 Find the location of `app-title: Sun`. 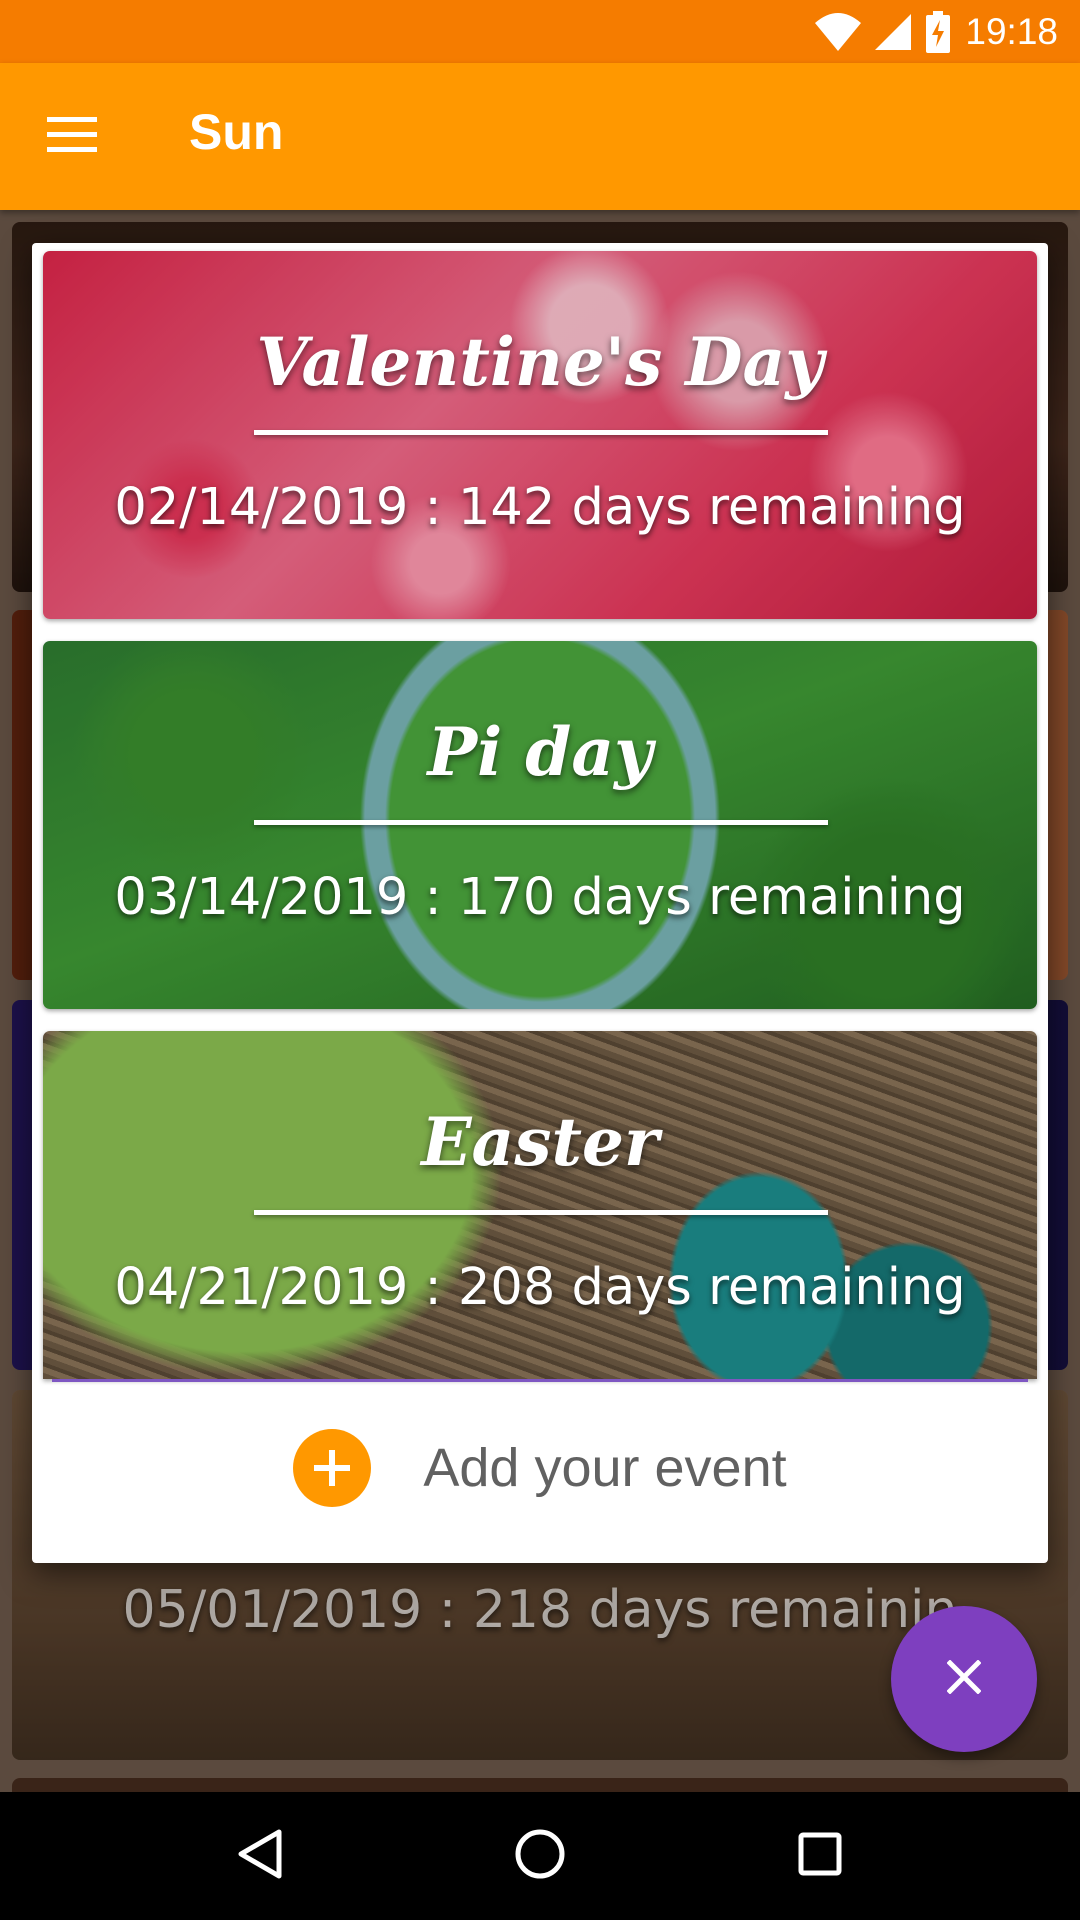

app-title: Sun is located at coordinates (236, 132).